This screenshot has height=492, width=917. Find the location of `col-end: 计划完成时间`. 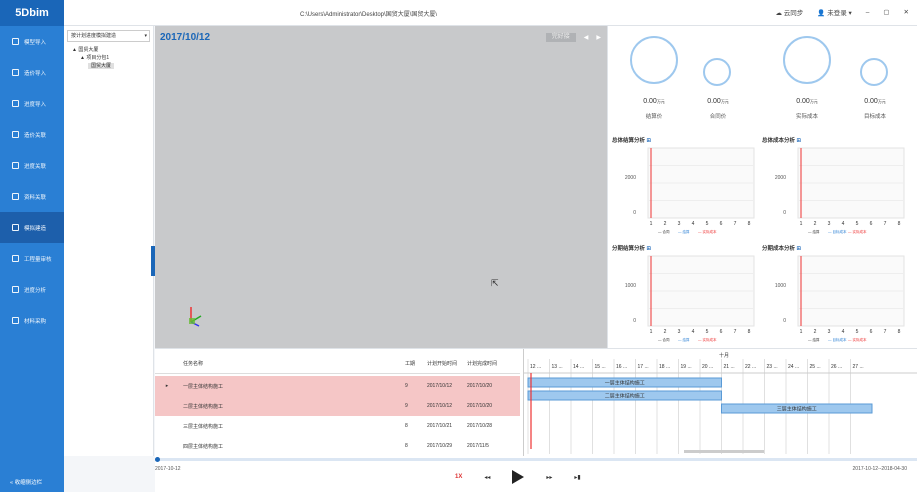

col-end: 计划完成时间 is located at coordinates (487, 363).